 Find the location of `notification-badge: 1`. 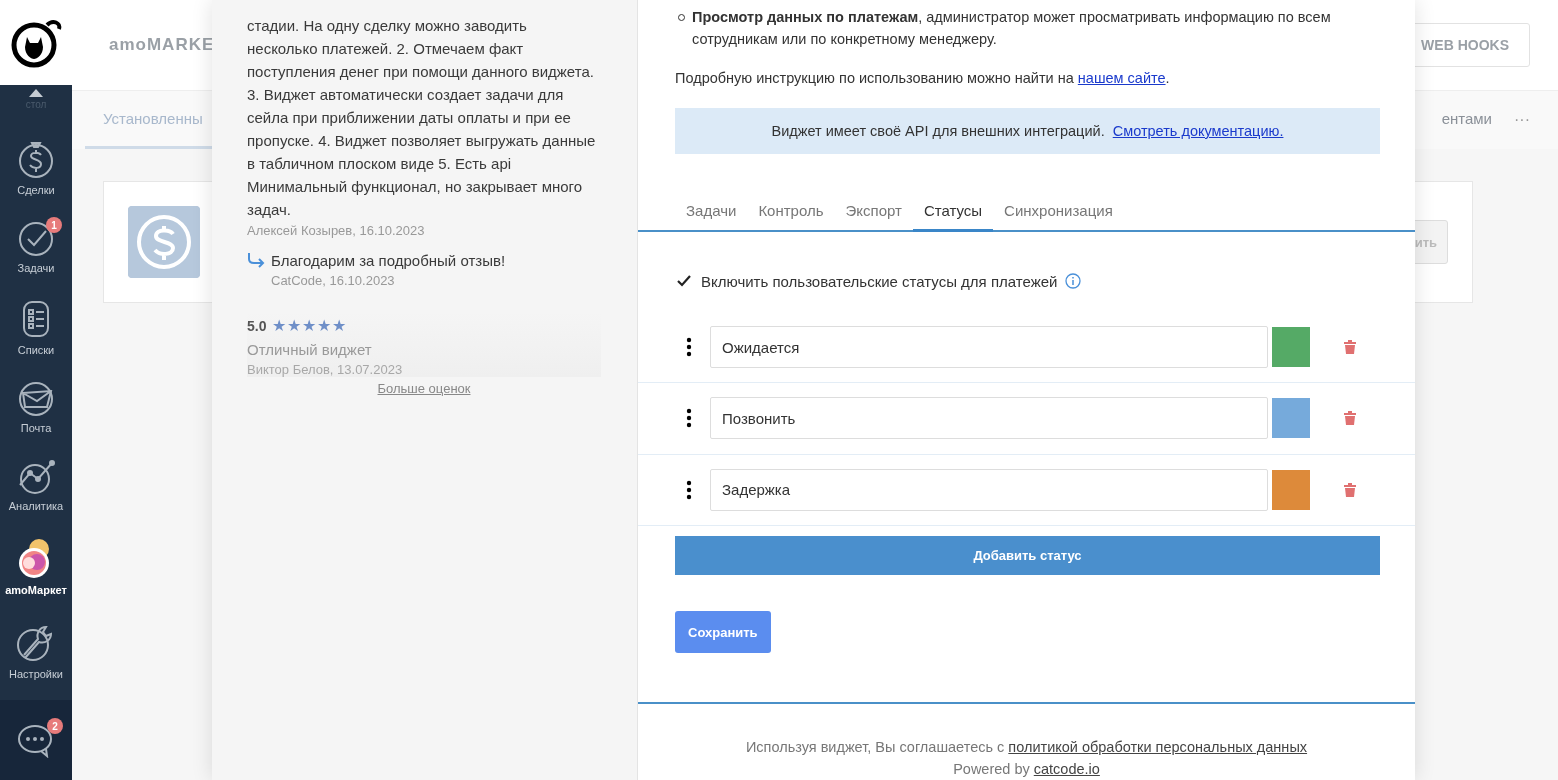

notification-badge: 1 is located at coordinates (54, 225).